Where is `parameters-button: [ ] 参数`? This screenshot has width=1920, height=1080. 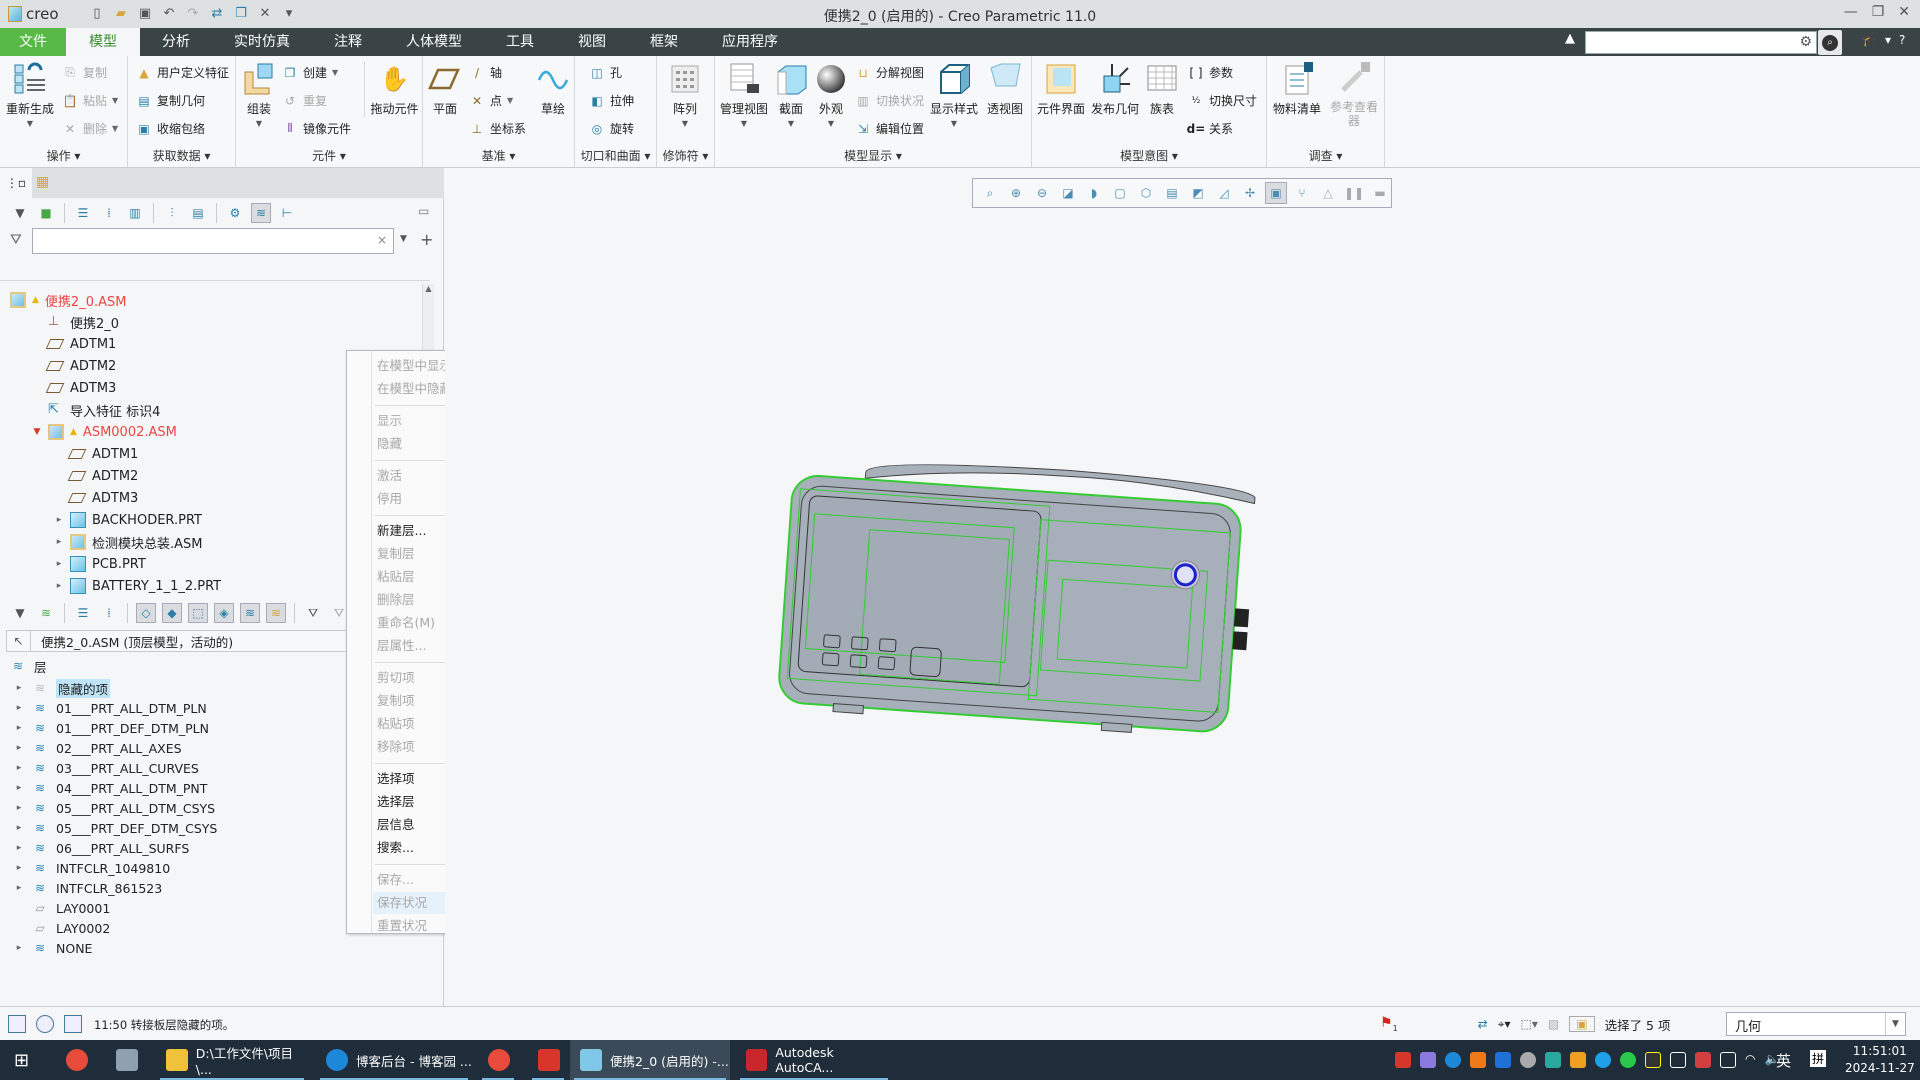
parameters-button: [ ] 参数 is located at coordinates (1210, 72).